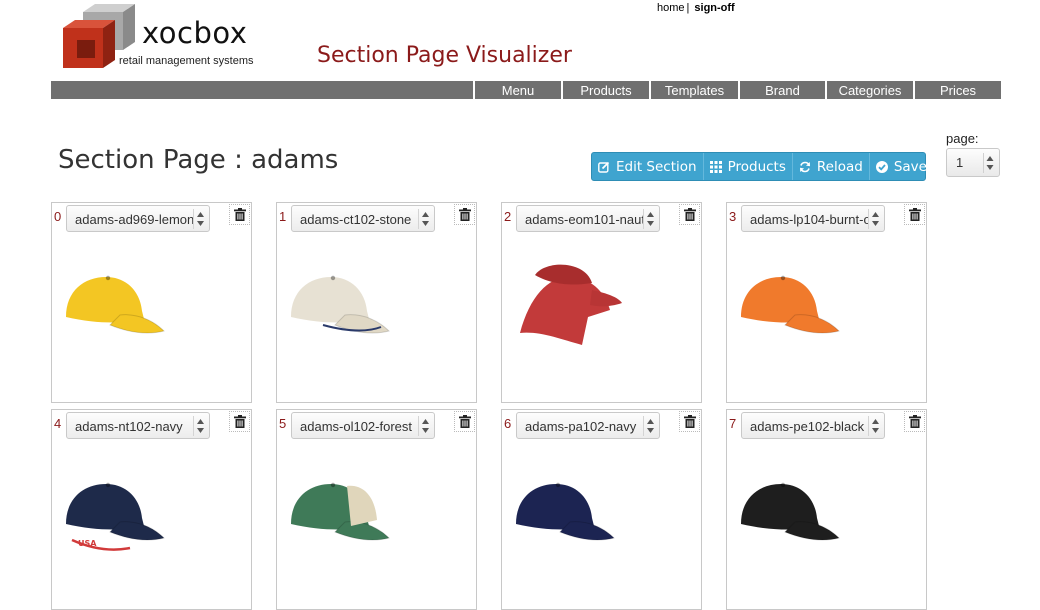  What do you see at coordinates (881, 166) in the screenshot?
I see `check-circle-icon` at bounding box center [881, 166].